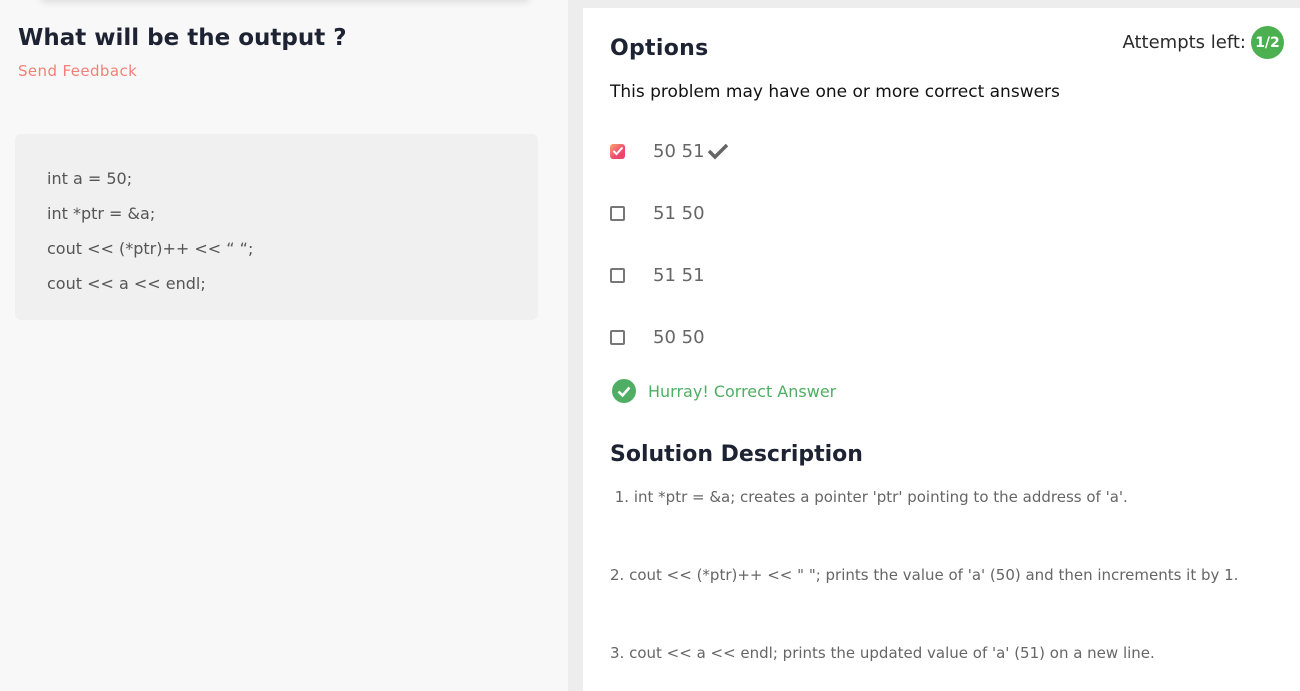 This screenshot has height=691, width=1300. I want to click on code-line: cout << a << endl;, so click(126, 283).